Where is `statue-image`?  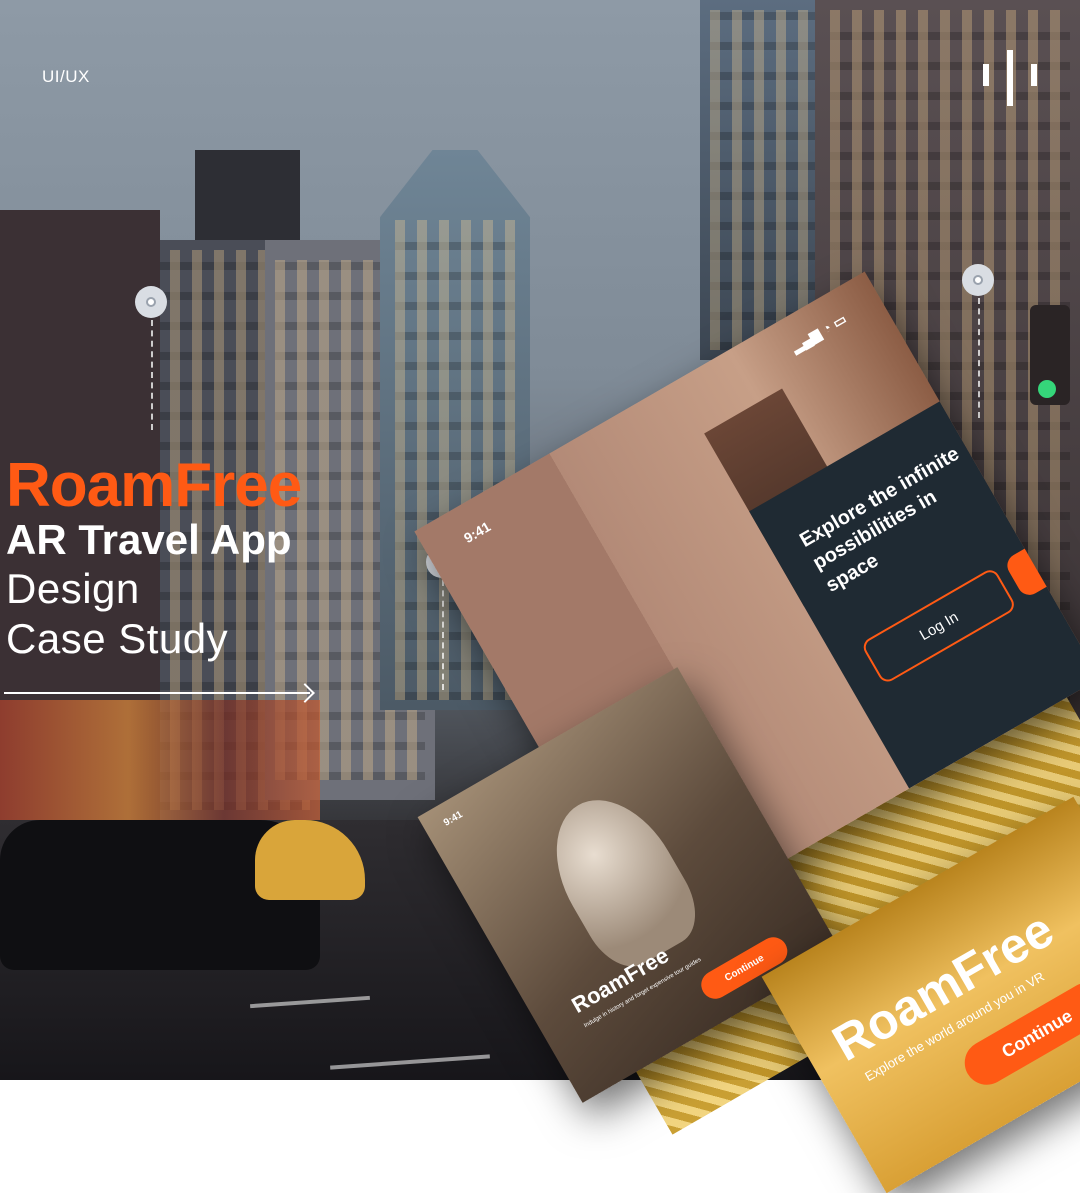 statue-image is located at coordinates (620, 878).